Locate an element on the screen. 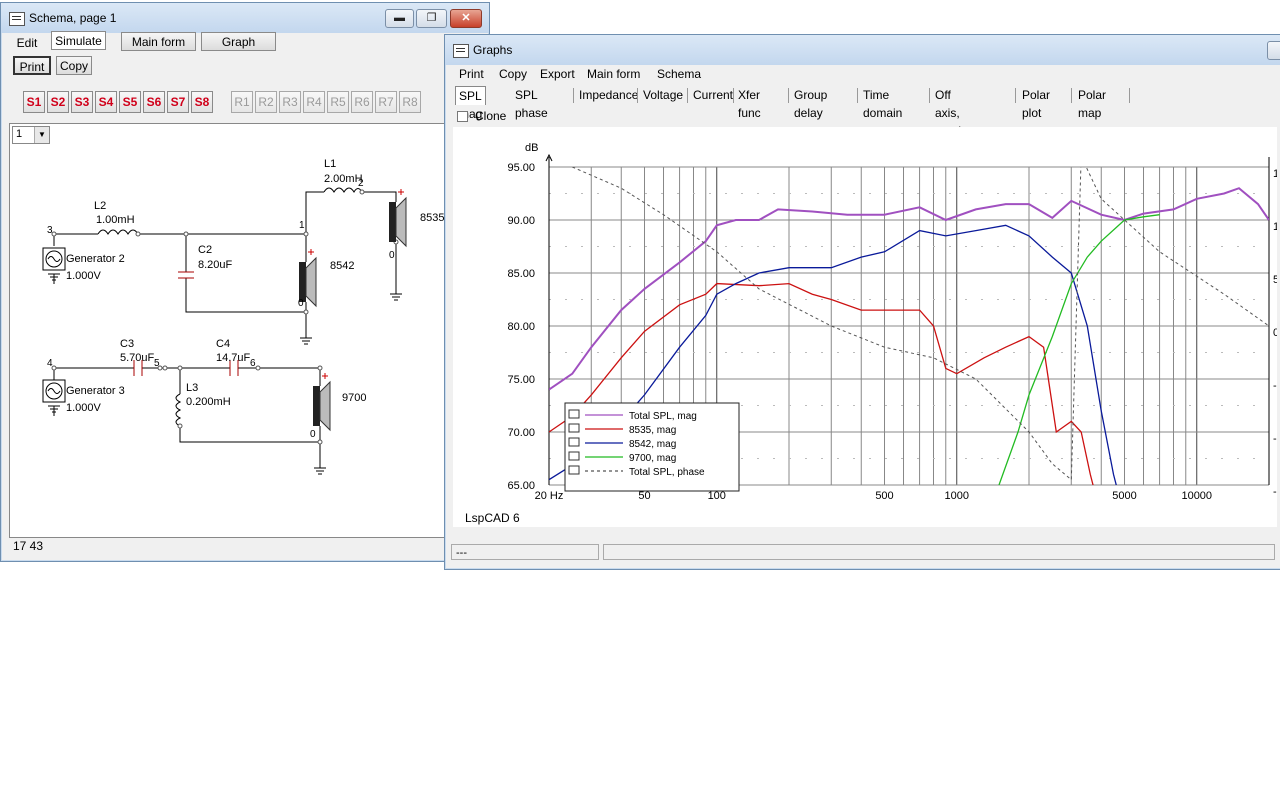 The width and height of the screenshot is (1280, 800). s8-button: S8 is located at coordinates (202, 102).